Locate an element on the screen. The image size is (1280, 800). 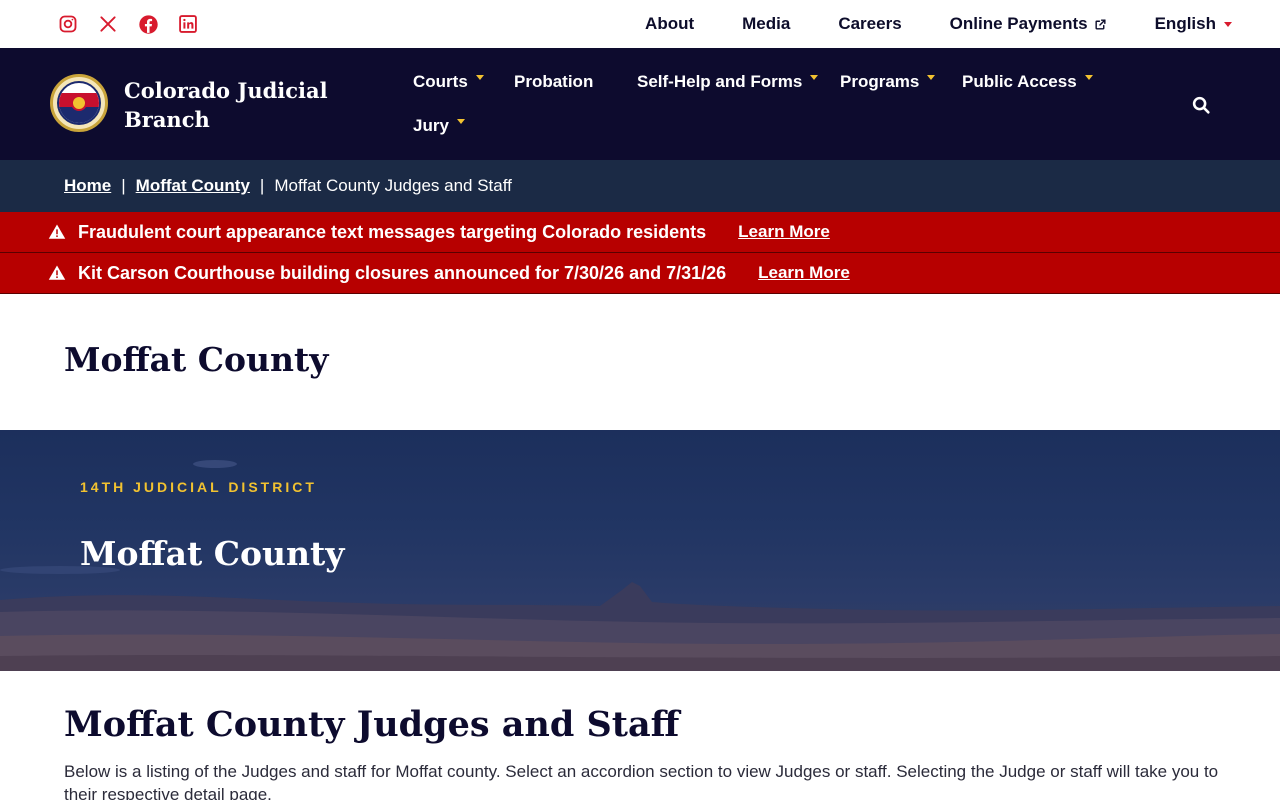
nav-jury: Jury is located at coordinates (439, 126).